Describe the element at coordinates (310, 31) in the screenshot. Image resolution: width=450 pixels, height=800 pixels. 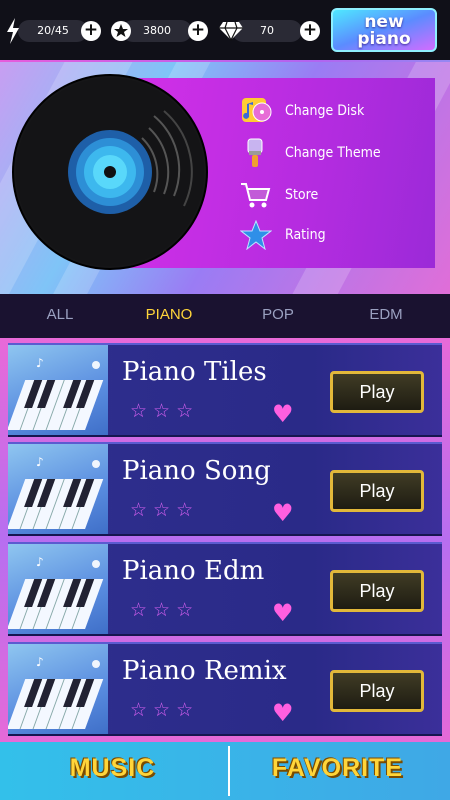
I see `add-diamonds-button: +` at that location.